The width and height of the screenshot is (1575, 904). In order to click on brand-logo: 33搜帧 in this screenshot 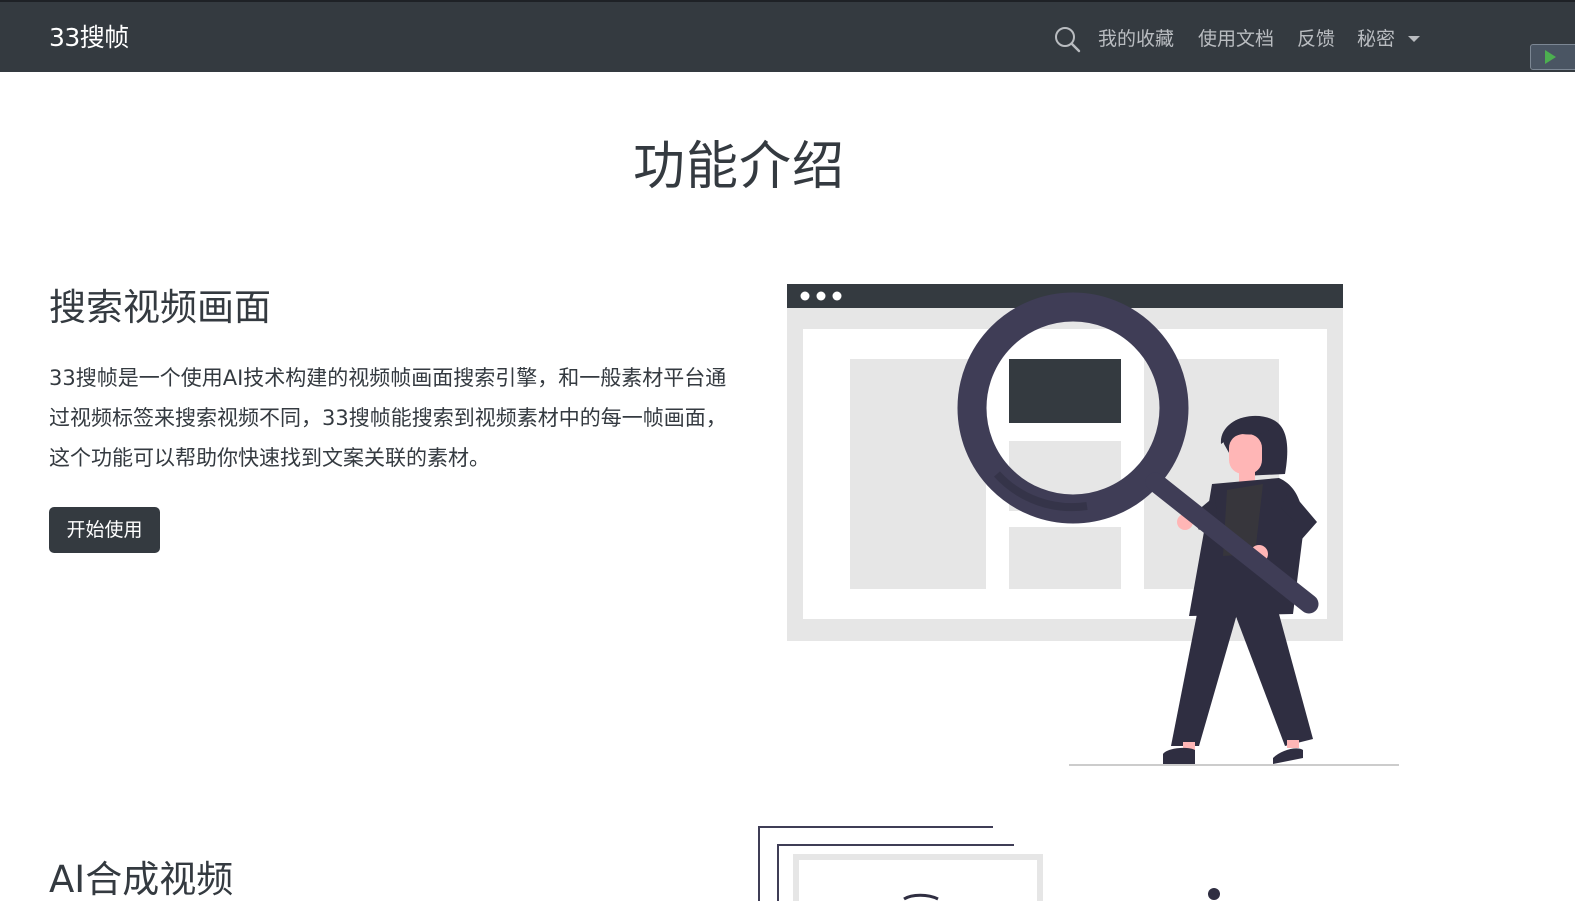, I will do `click(89, 38)`.